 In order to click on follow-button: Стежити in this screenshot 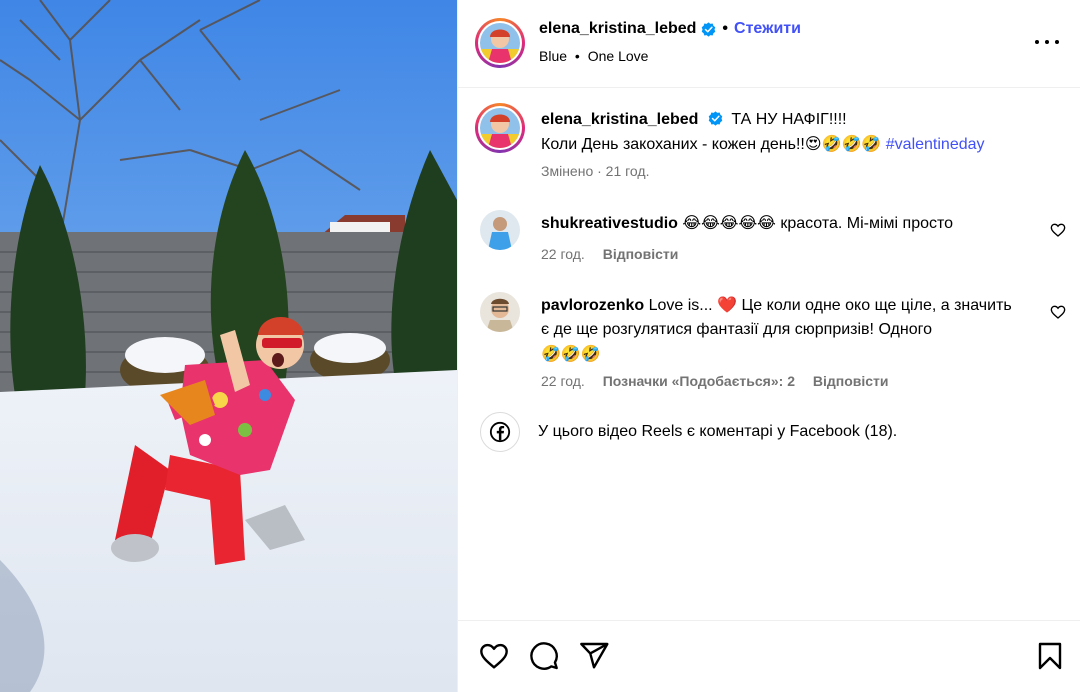, I will do `click(767, 29)`.